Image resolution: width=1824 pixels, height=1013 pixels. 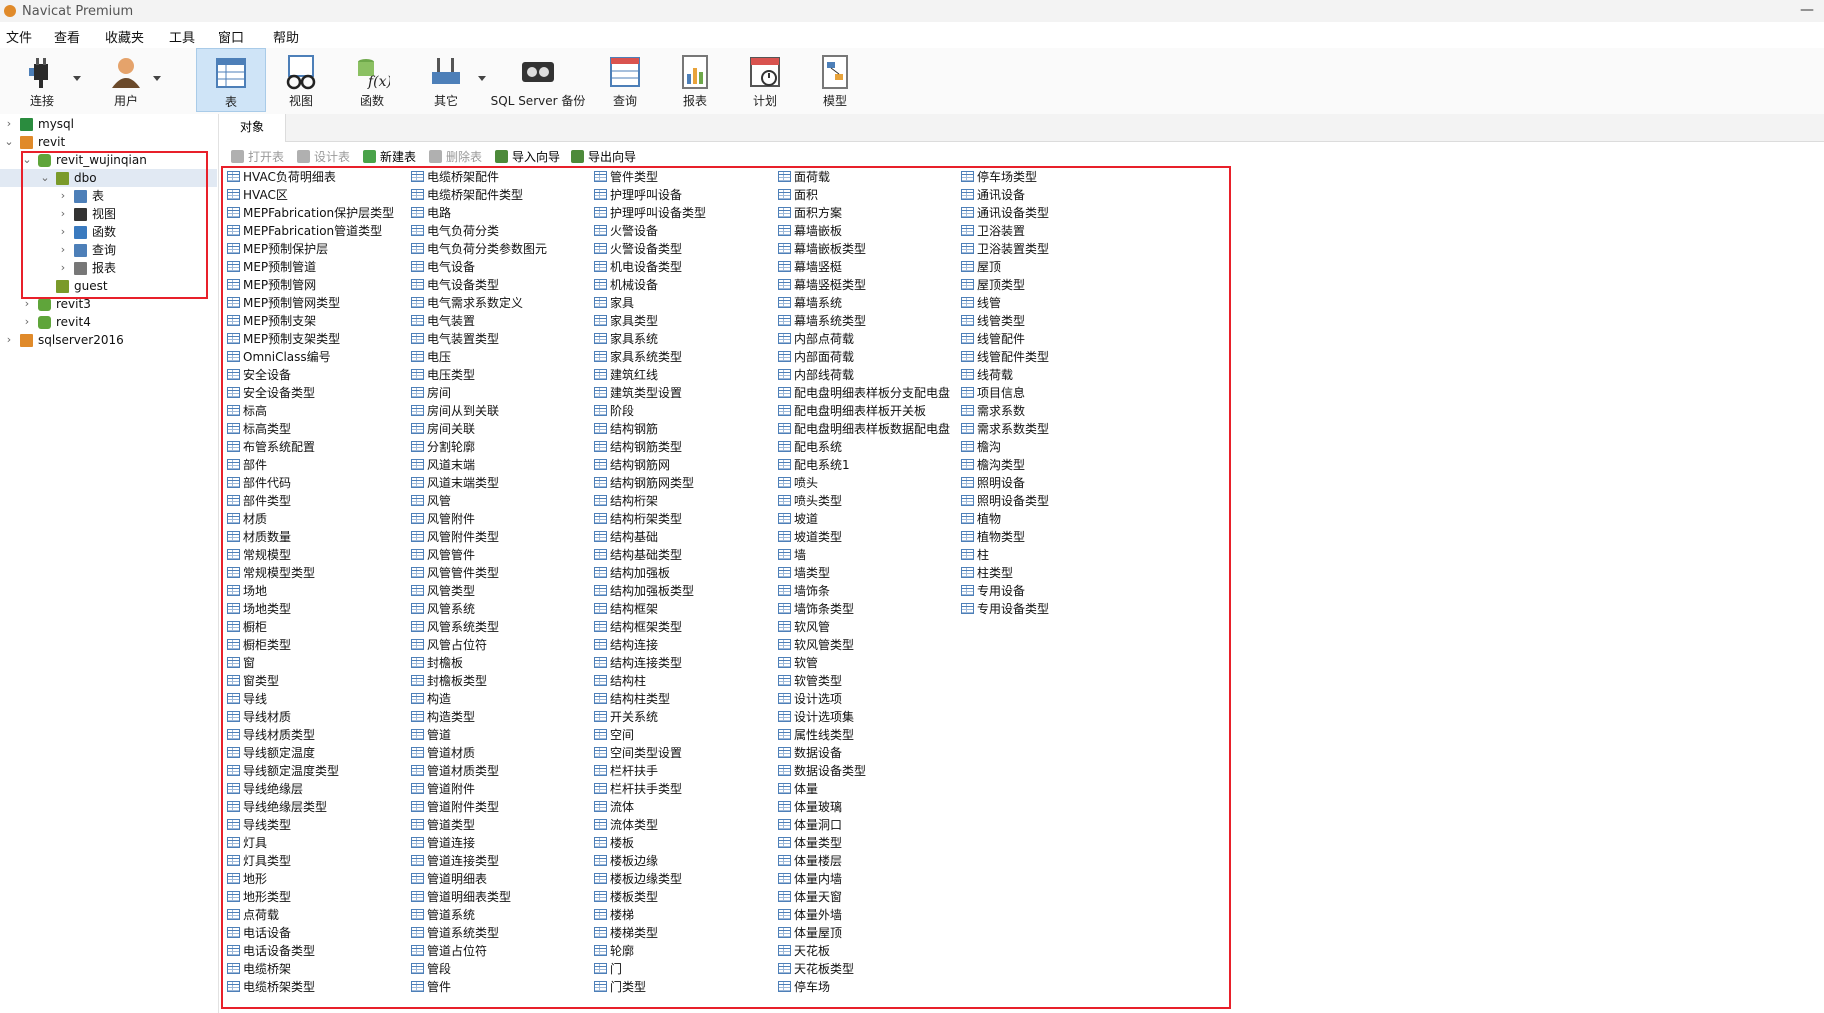 What do you see at coordinates (431, 393) in the screenshot?
I see `table-list-item: 房间` at bounding box center [431, 393].